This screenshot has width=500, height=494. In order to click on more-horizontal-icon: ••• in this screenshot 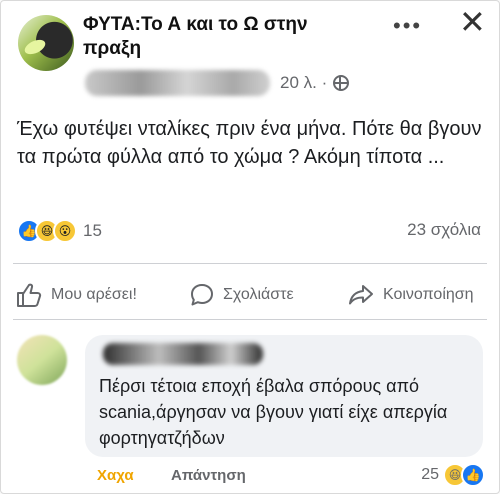, I will do `click(407, 26)`.